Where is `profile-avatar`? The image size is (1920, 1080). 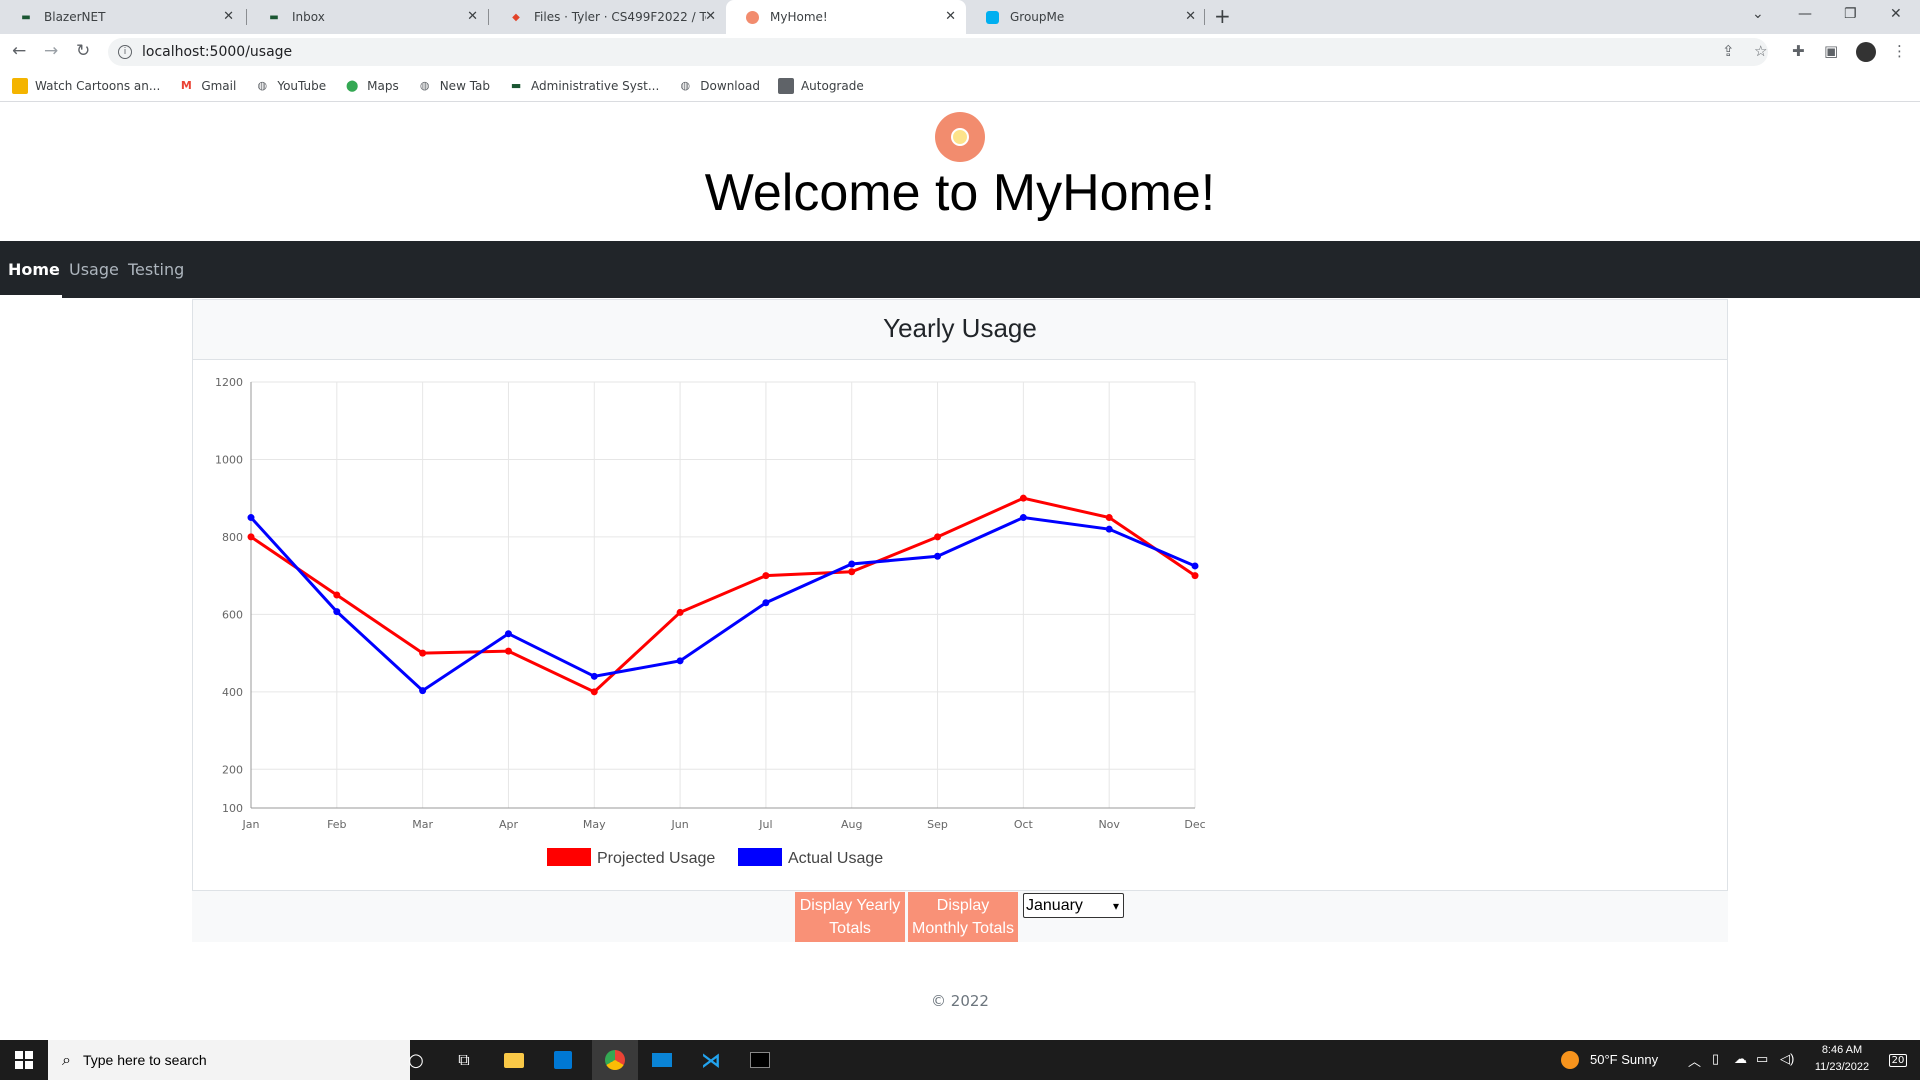 profile-avatar is located at coordinates (1866, 52).